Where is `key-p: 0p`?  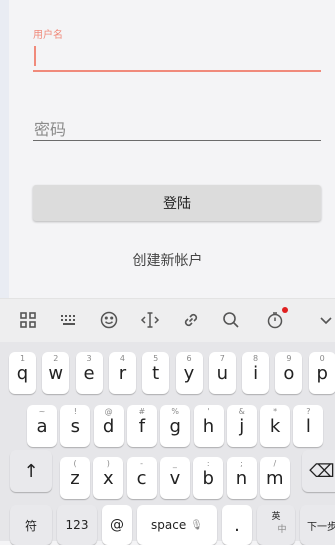 key-p: 0p is located at coordinates (321, 373).